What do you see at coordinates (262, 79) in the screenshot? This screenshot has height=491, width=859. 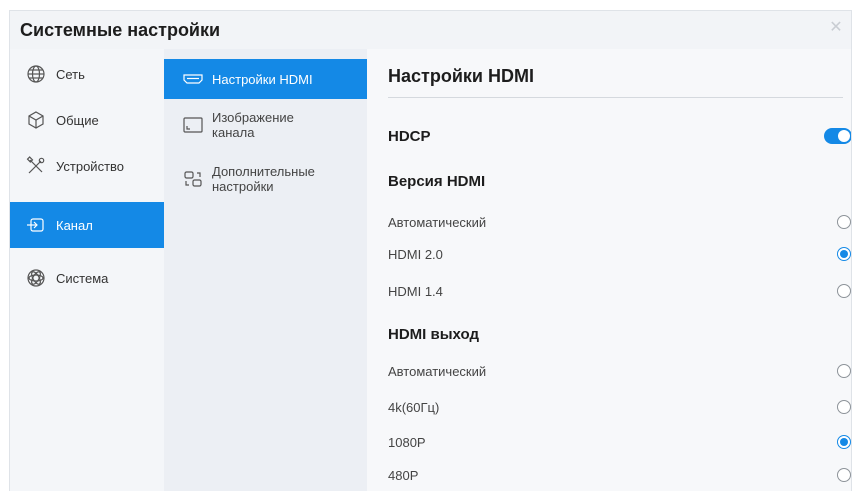 I see `subnav-item-label: Настройки HDMI` at bounding box center [262, 79].